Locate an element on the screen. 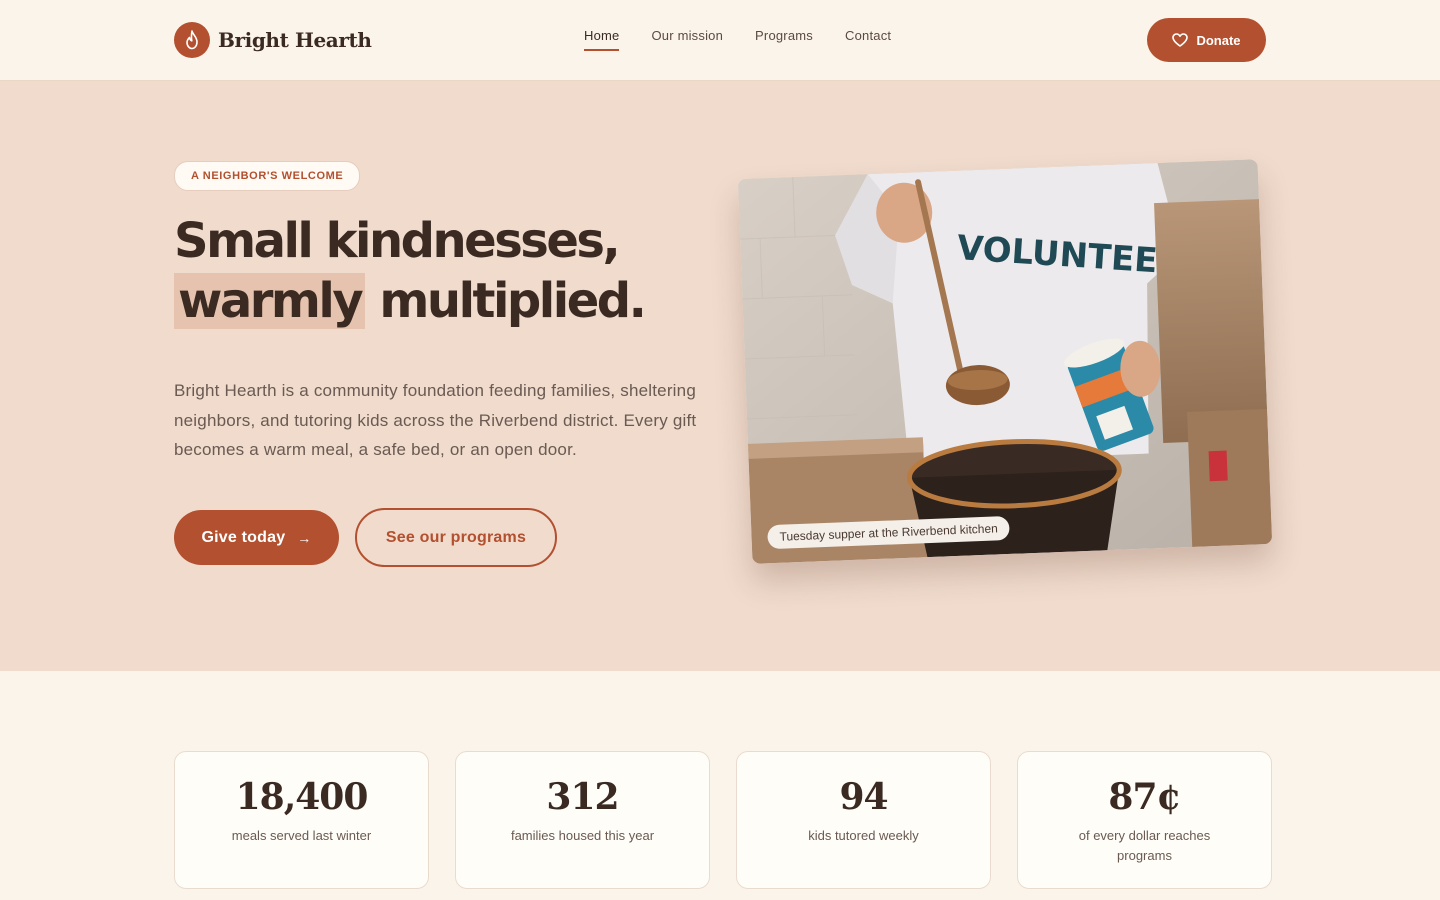 The height and width of the screenshot is (900, 1440). donate-button: Donate is located at coordinates (1206, 40).